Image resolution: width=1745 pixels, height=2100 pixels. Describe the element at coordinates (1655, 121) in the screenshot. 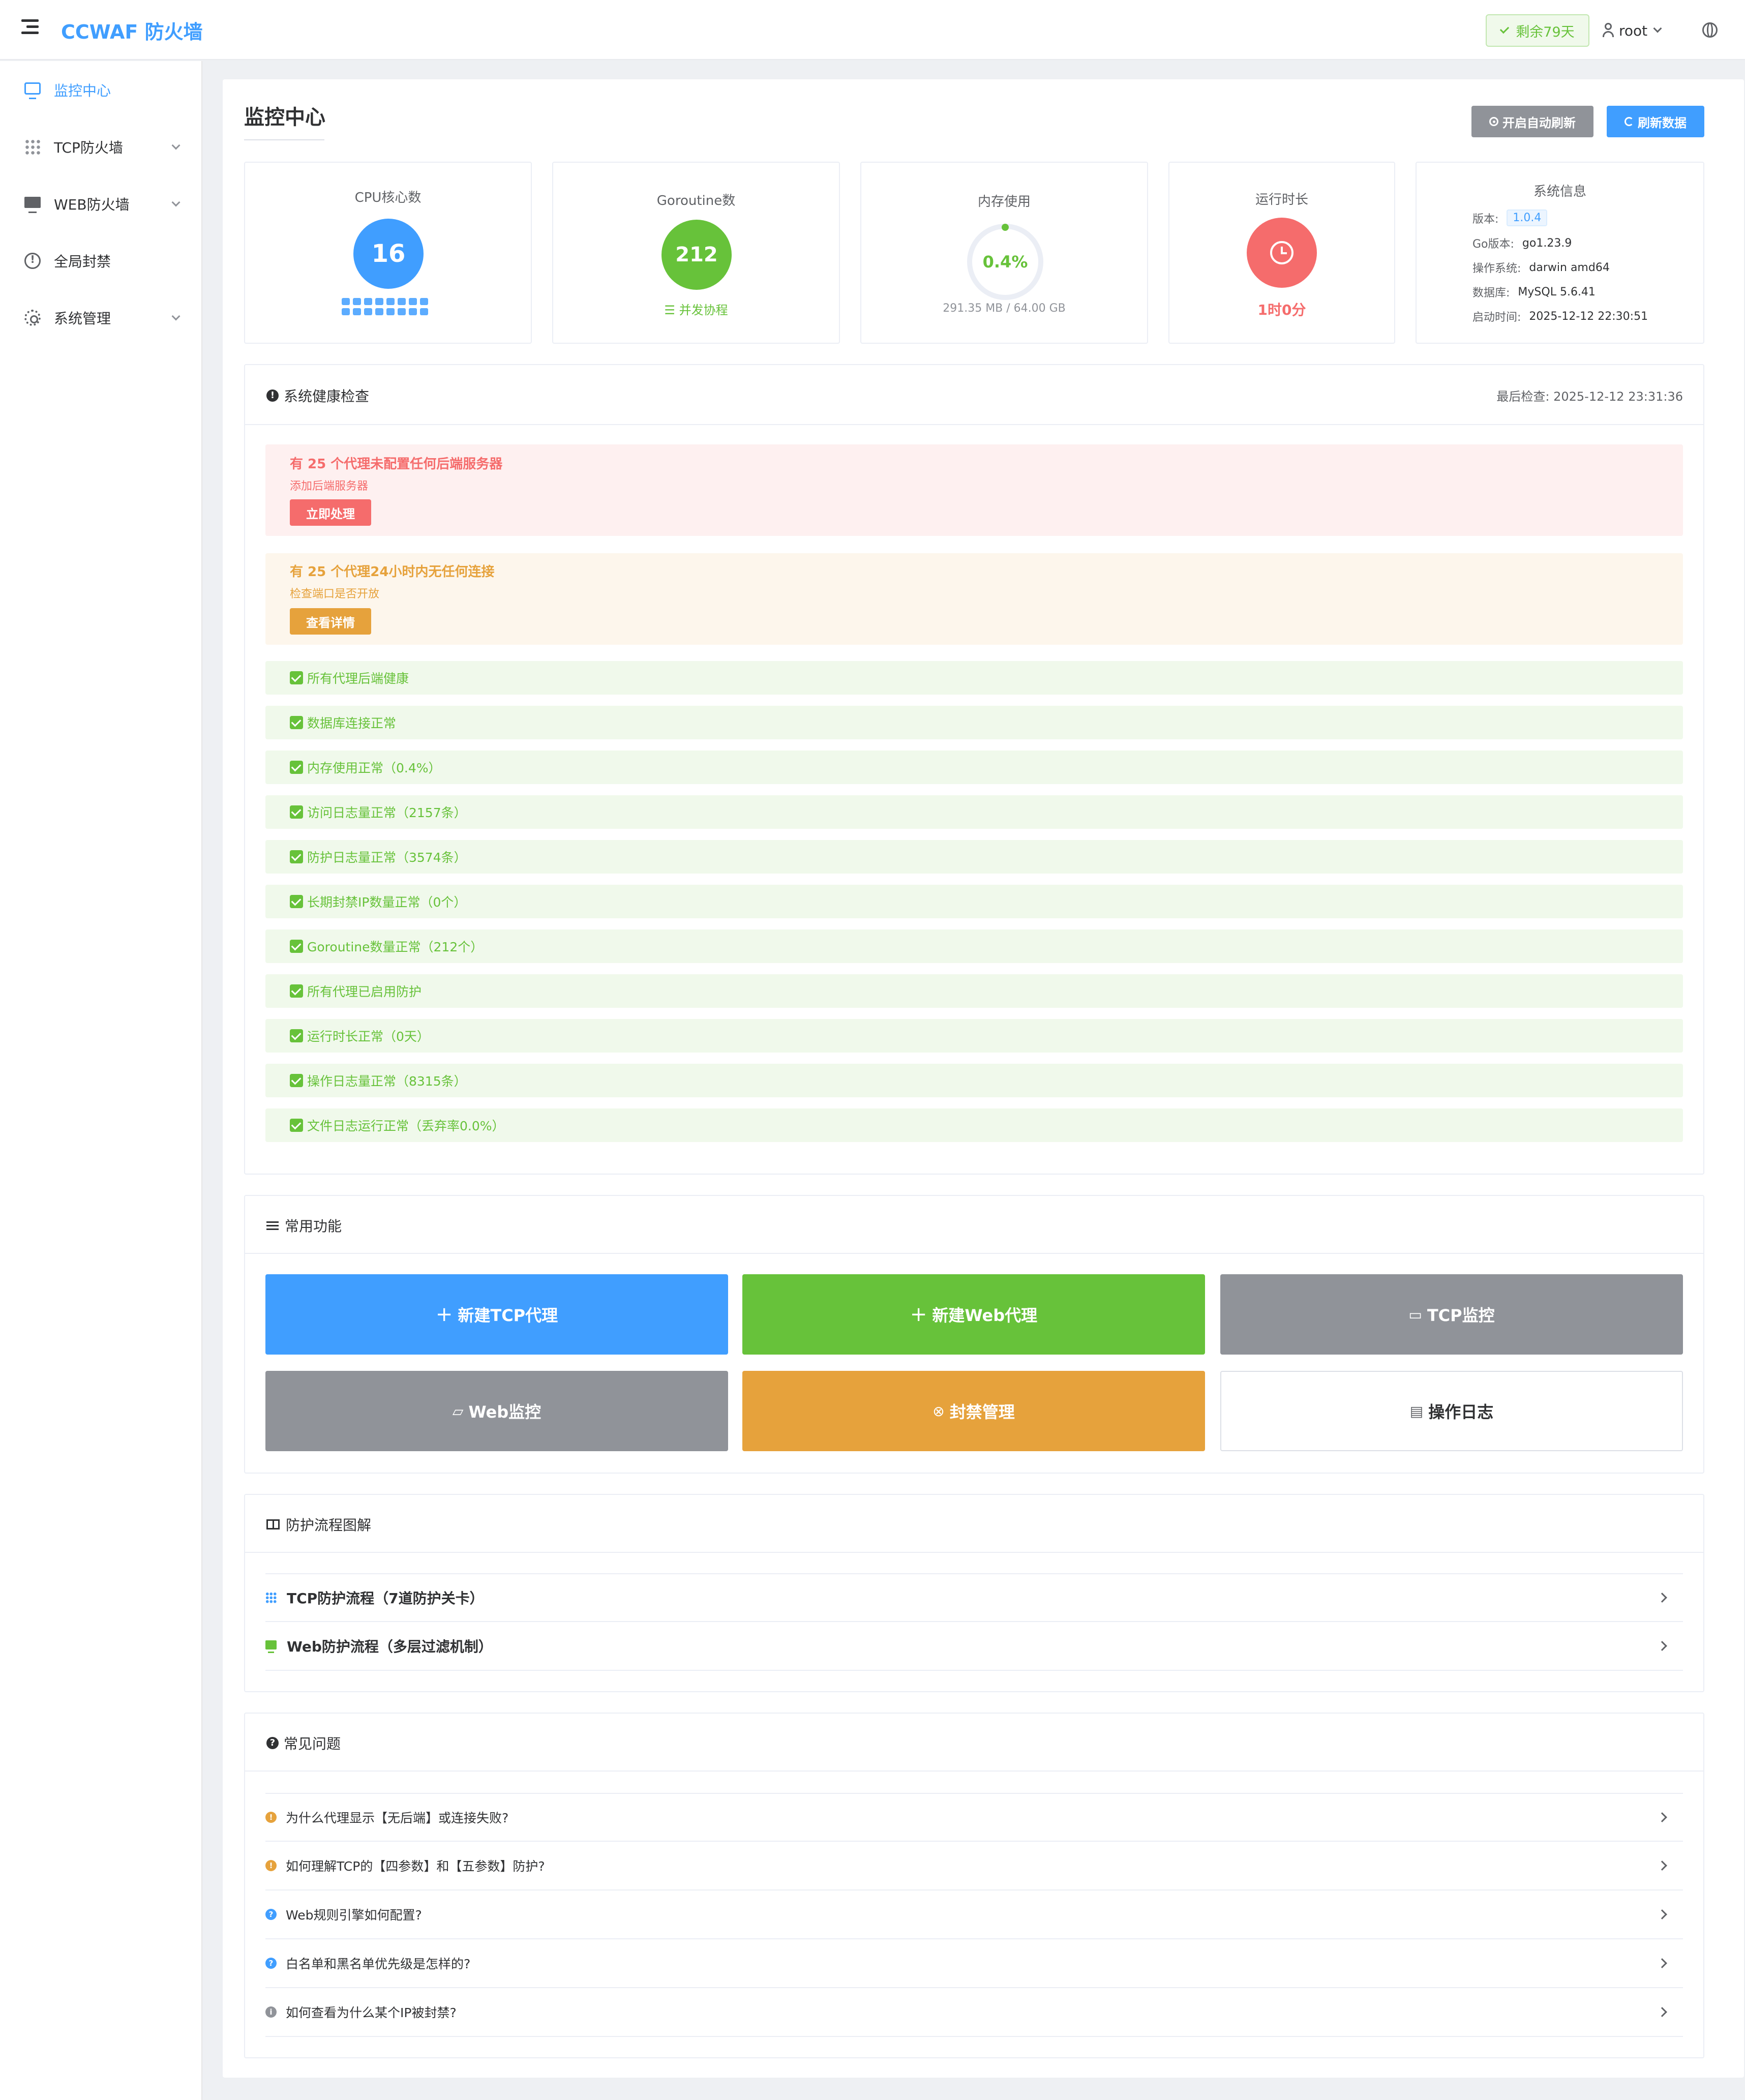

I see `refresh-data-button: 刷新数据` at that location.